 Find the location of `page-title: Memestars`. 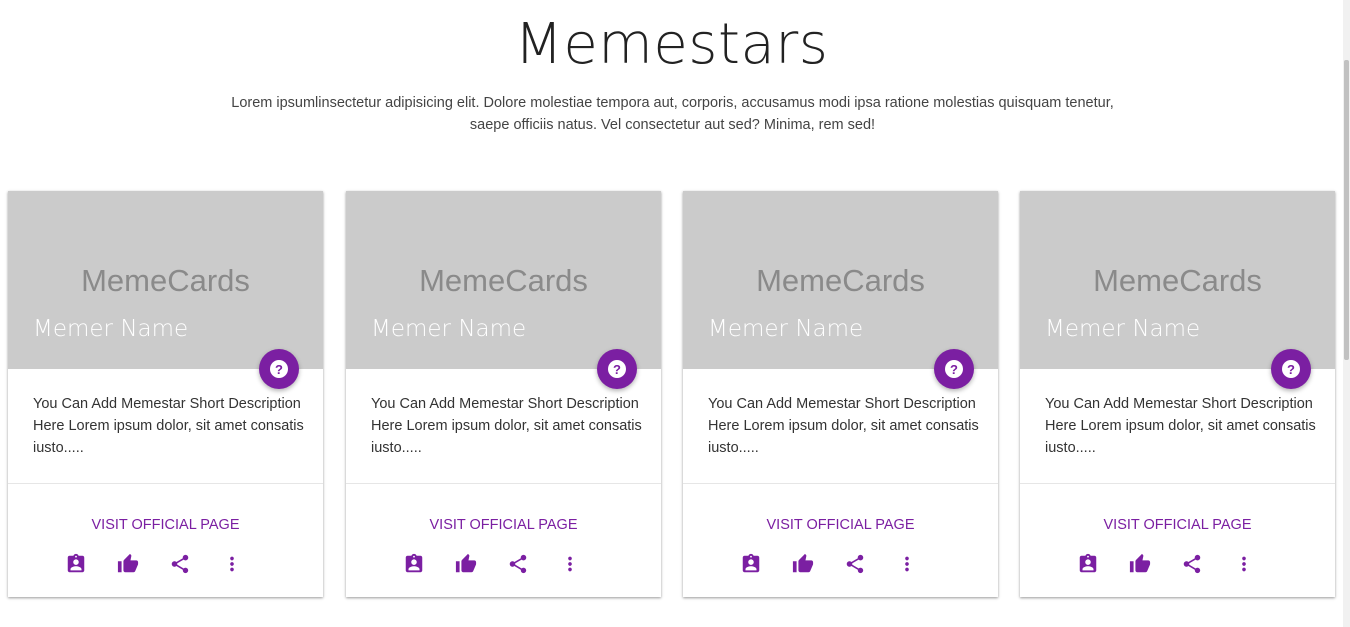

page-title: Memestars is located at coordinates (671, 44).